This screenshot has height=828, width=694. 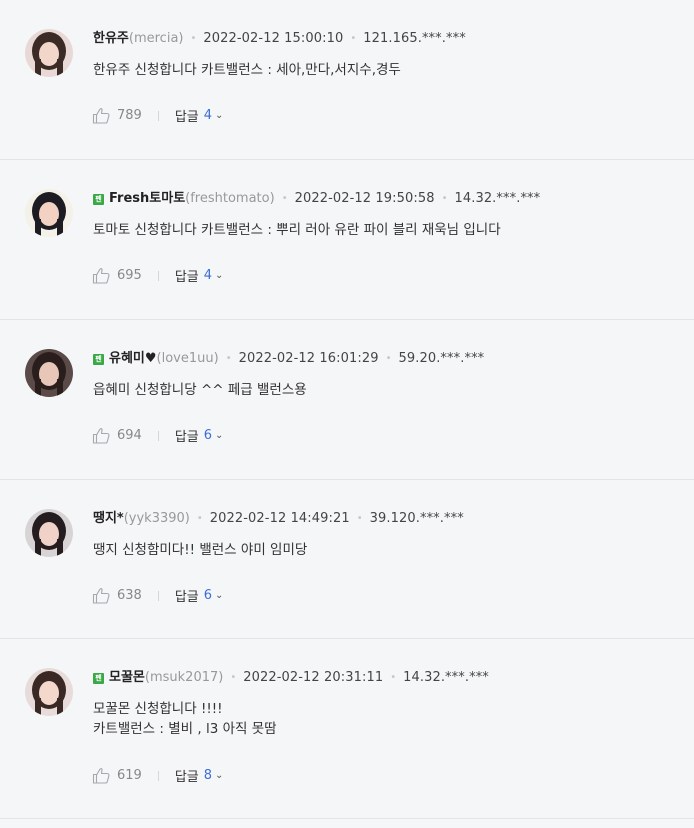 I want to click on nickname: 모꿀몬, so click(x=127, y=678).